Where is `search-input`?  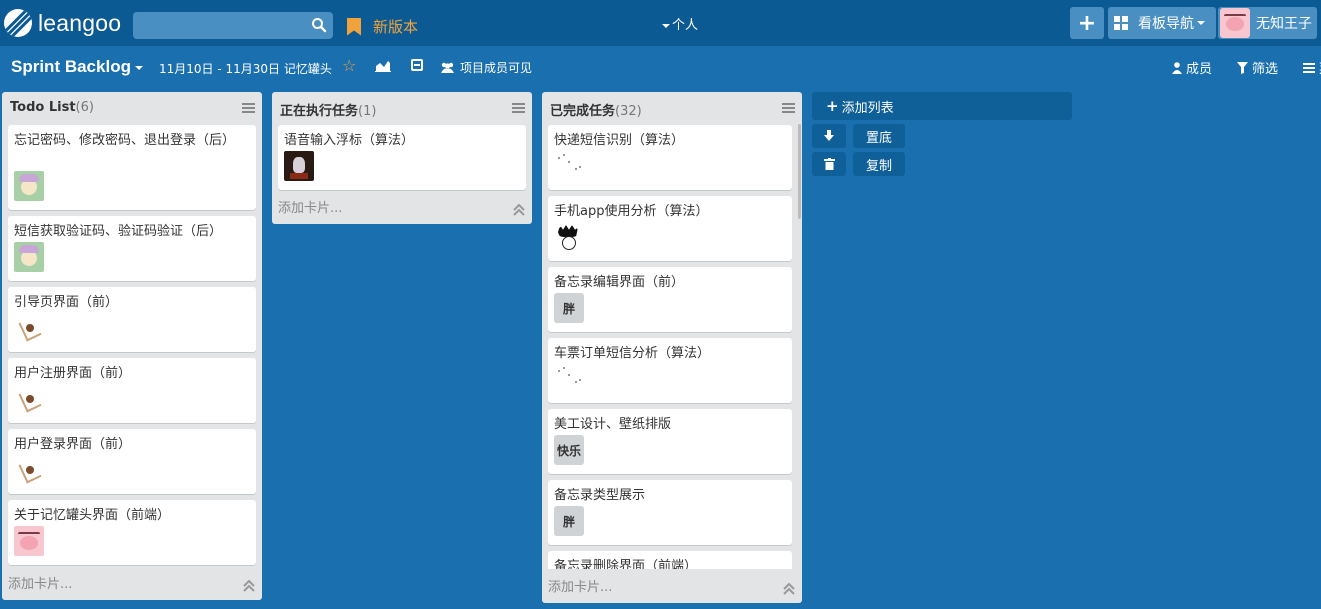 search-input is located at coordinates (233, 25).